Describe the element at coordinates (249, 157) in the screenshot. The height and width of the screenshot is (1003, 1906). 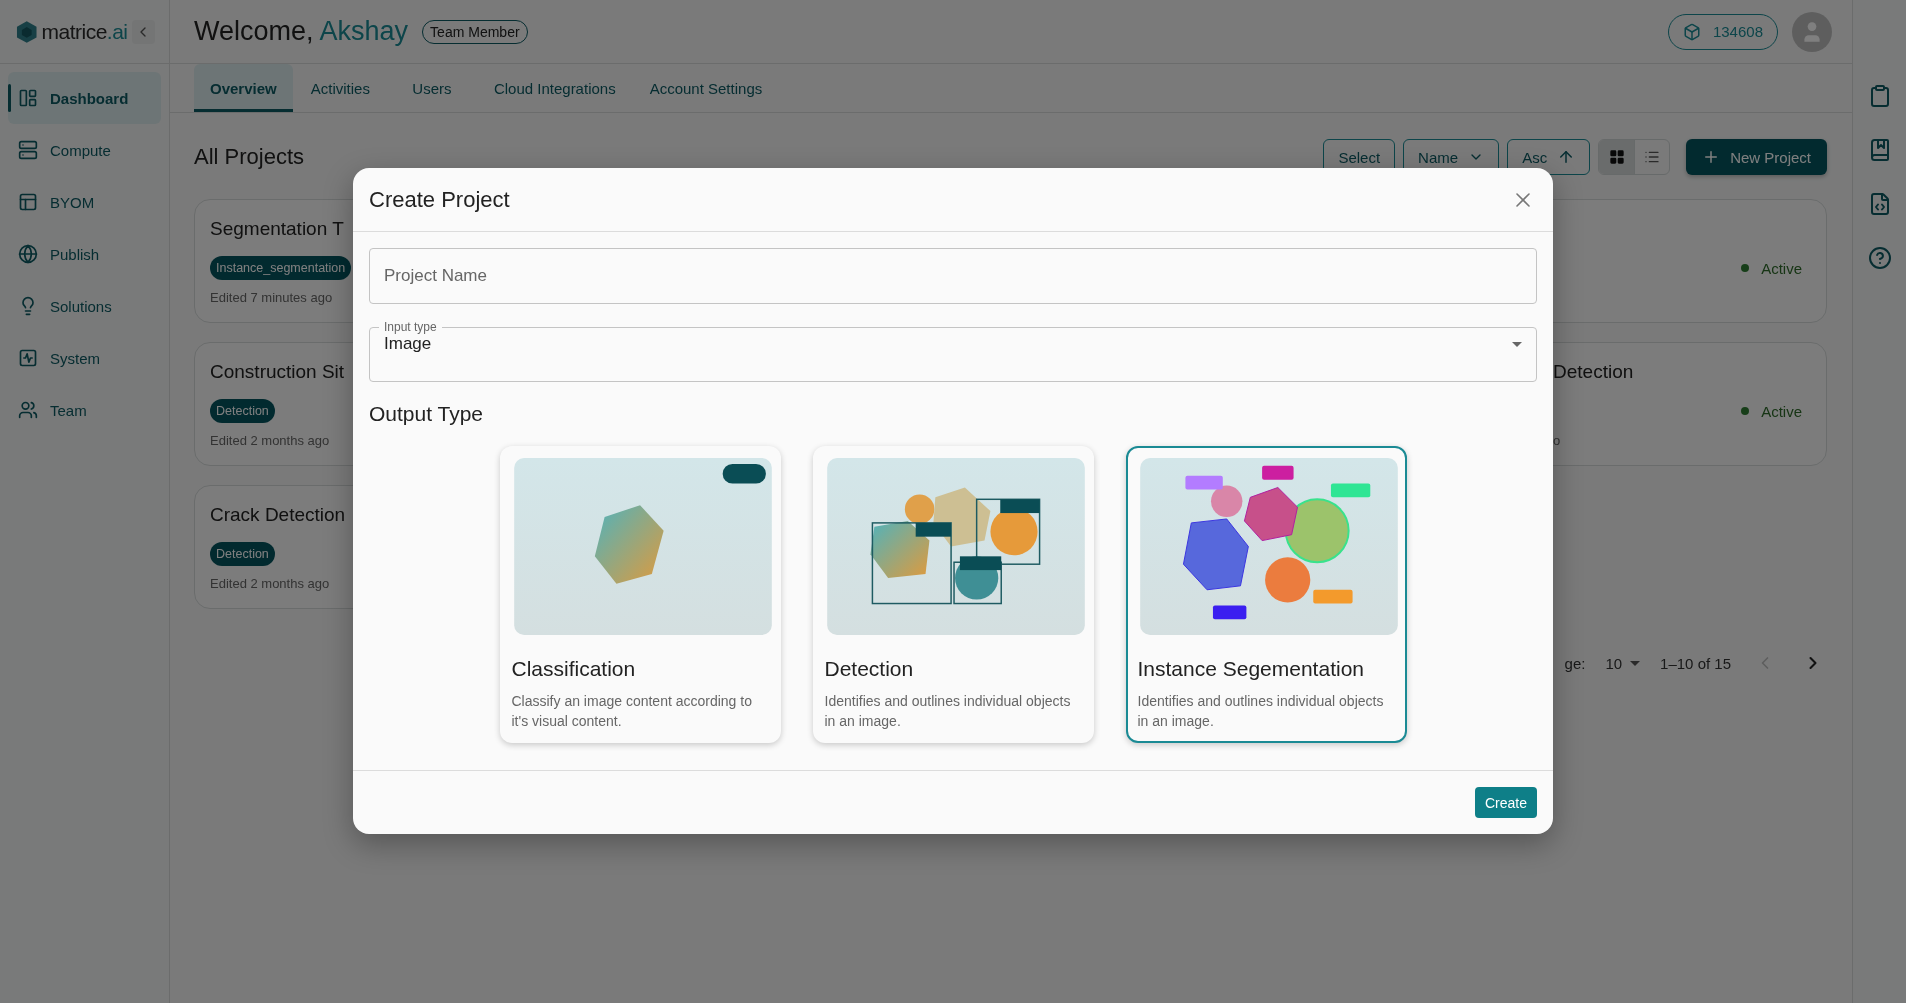
I see `page-title: All Projects` at that location.